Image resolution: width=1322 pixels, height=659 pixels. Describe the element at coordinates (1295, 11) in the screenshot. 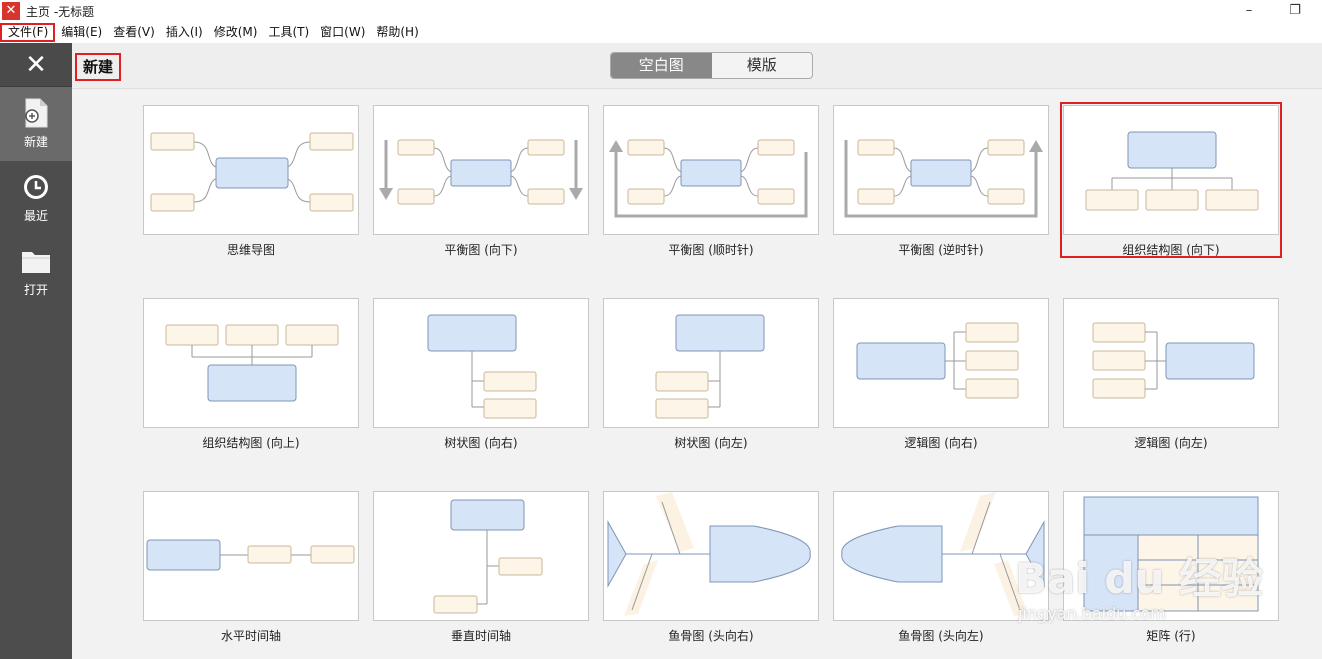

I see `restore-button: ❐` at that location.